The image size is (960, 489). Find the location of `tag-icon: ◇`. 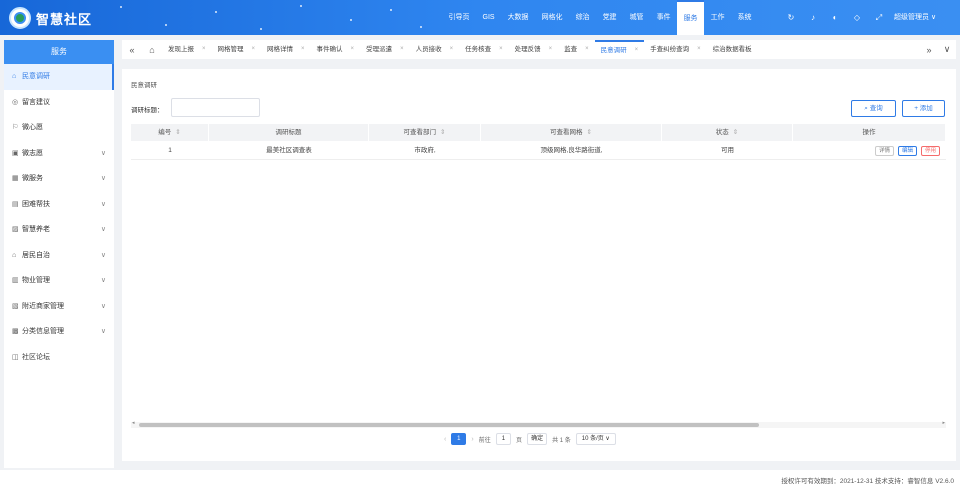

tag-icon: ◇ is located at coordinates (857, 17).